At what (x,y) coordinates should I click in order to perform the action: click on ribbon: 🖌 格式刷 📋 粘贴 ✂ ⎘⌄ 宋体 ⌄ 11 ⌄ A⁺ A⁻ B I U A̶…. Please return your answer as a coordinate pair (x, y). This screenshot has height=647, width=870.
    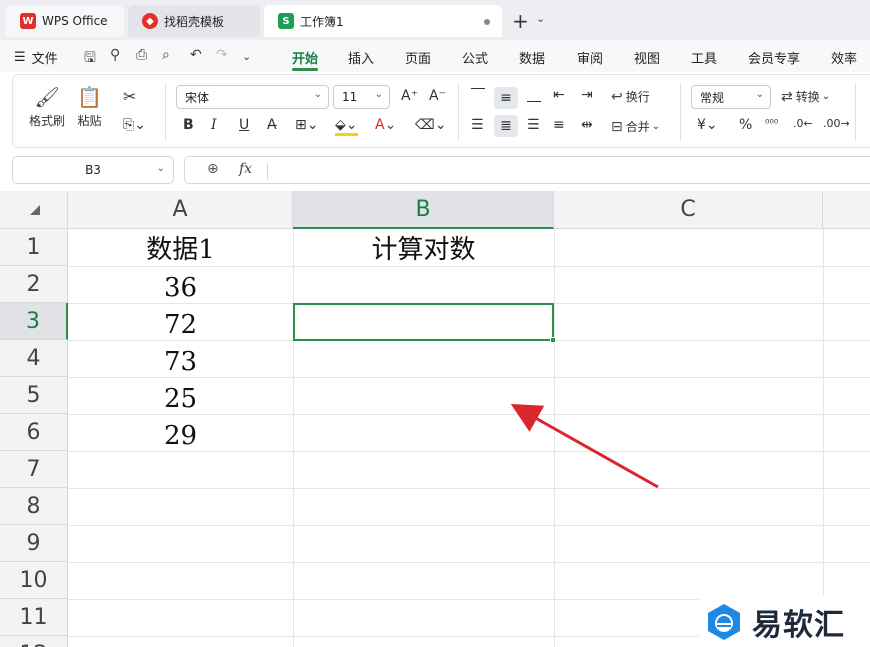
    Looking at the image, I should click on (441, 111).